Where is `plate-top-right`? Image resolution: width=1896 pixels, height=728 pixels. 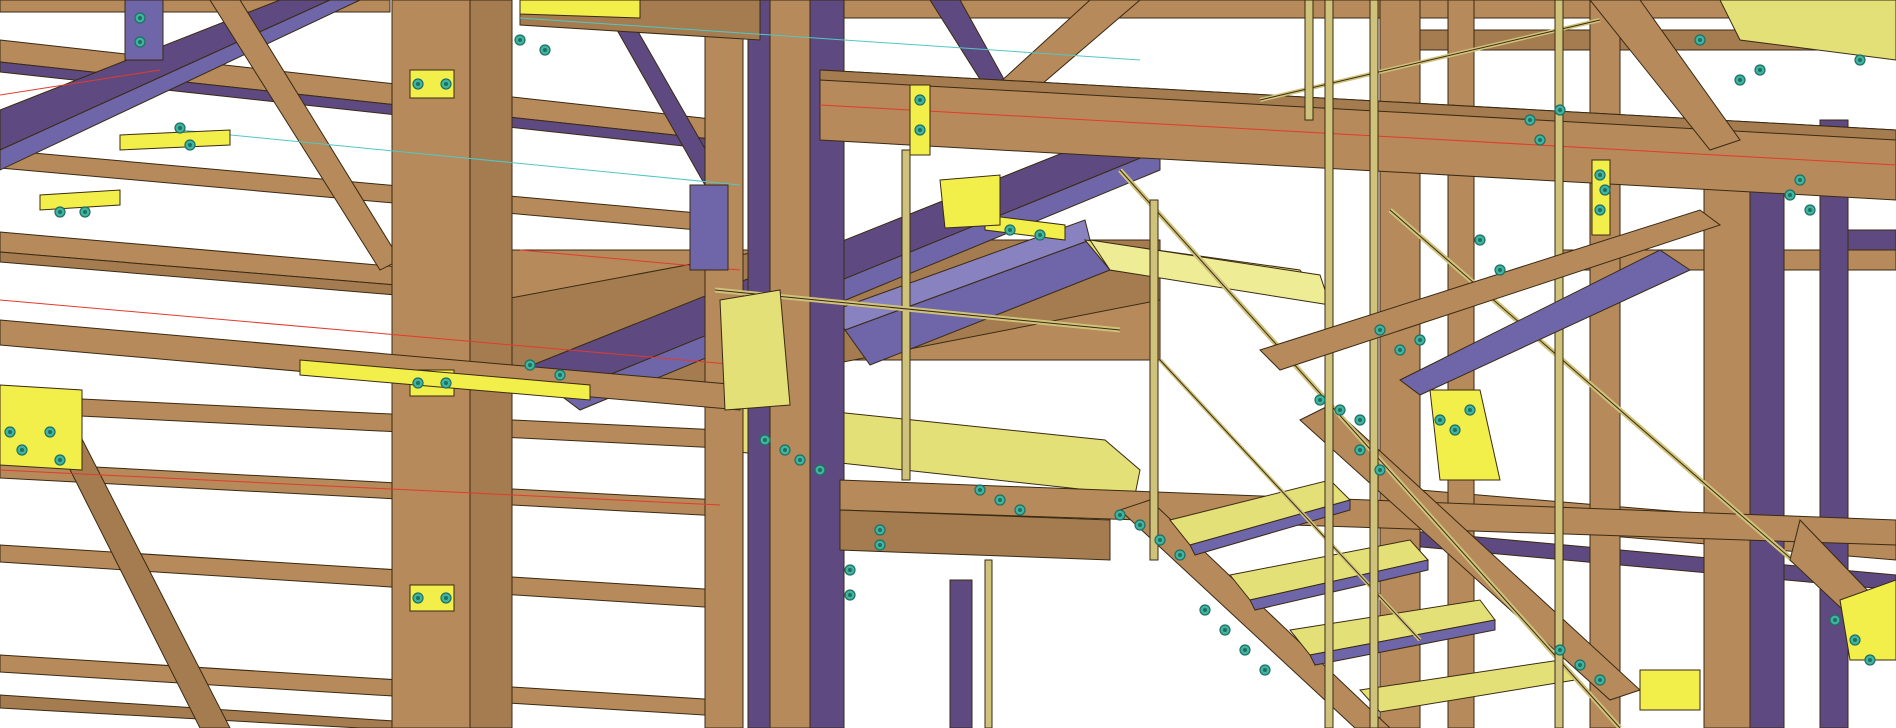
plate-top-right is located at coordinates (1807, 30).